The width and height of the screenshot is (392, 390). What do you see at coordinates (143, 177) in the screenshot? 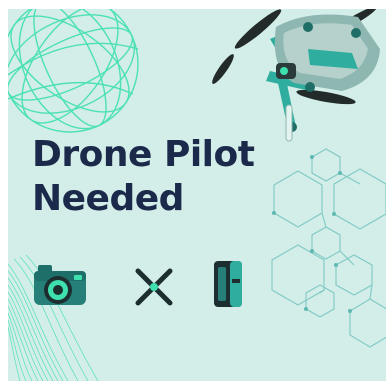
I see `page-title: Drone Pilot Needed` at bounding box center [143, 177].